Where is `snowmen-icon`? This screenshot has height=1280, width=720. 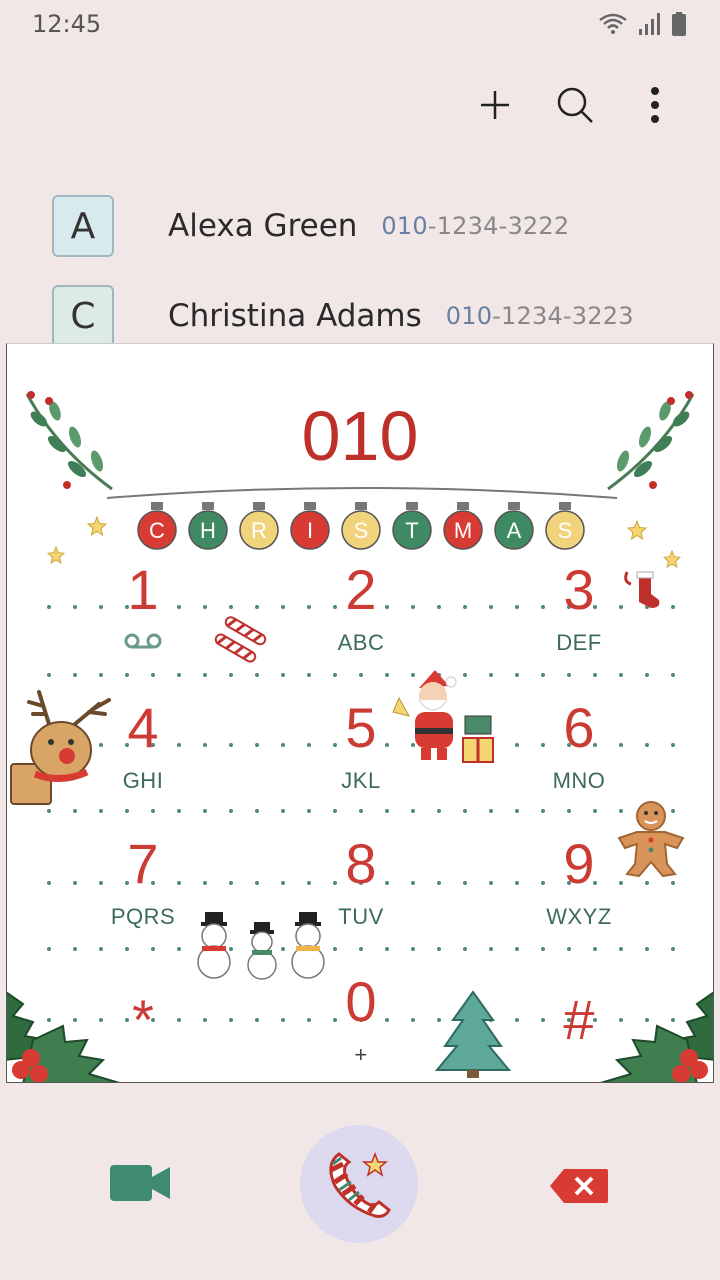 snowmen-icon is located at coordinates (261, 946).